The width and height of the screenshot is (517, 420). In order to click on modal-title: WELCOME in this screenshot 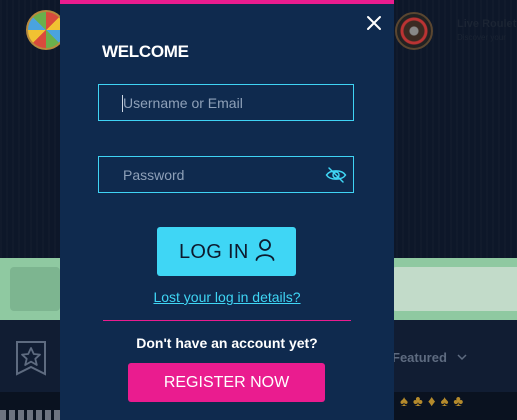, I will do `click(145, 51)`.